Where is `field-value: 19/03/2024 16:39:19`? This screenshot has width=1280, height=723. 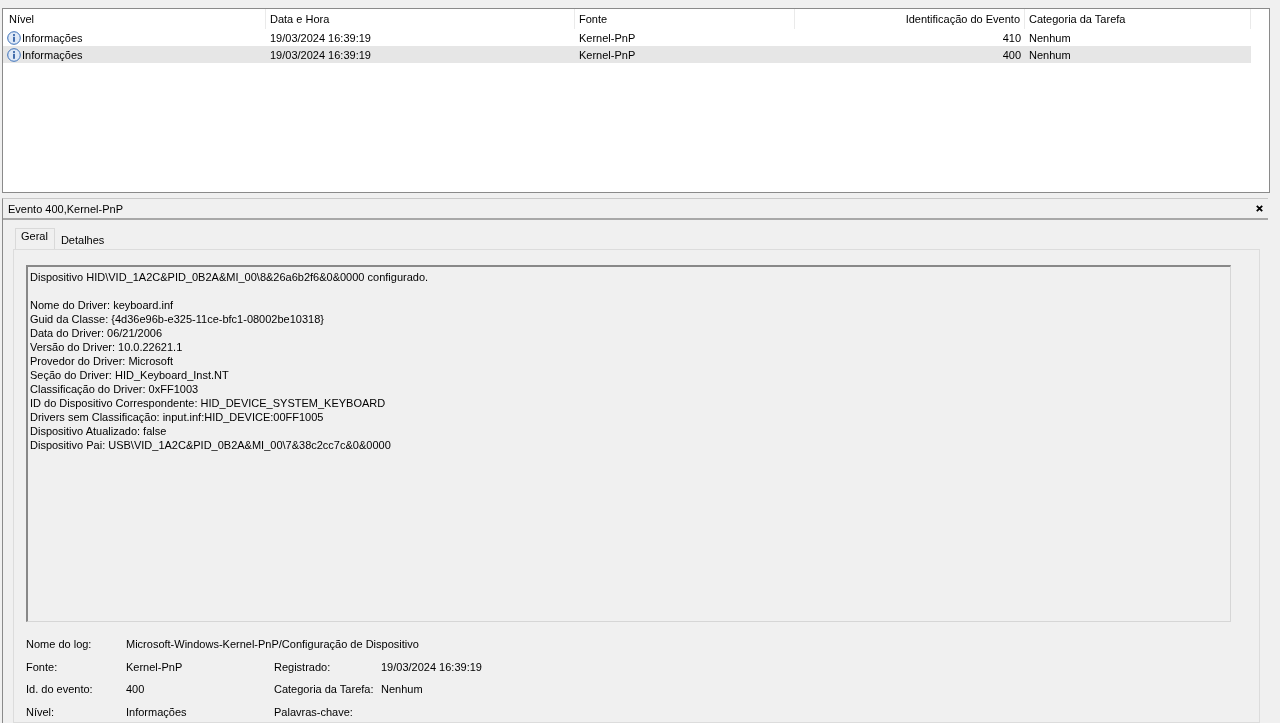 field-value: 19/03/2024 16:39:19 is located at coordinates (432, 666).